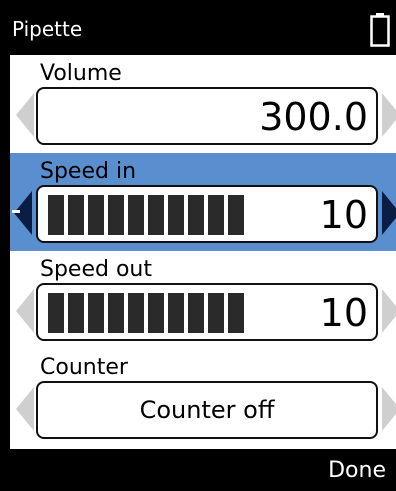 The height and width of the screenshot is (491, 396). Describe the element at coordinates (357, 471) in the screenshot. I see `done-button: Done` at that location.